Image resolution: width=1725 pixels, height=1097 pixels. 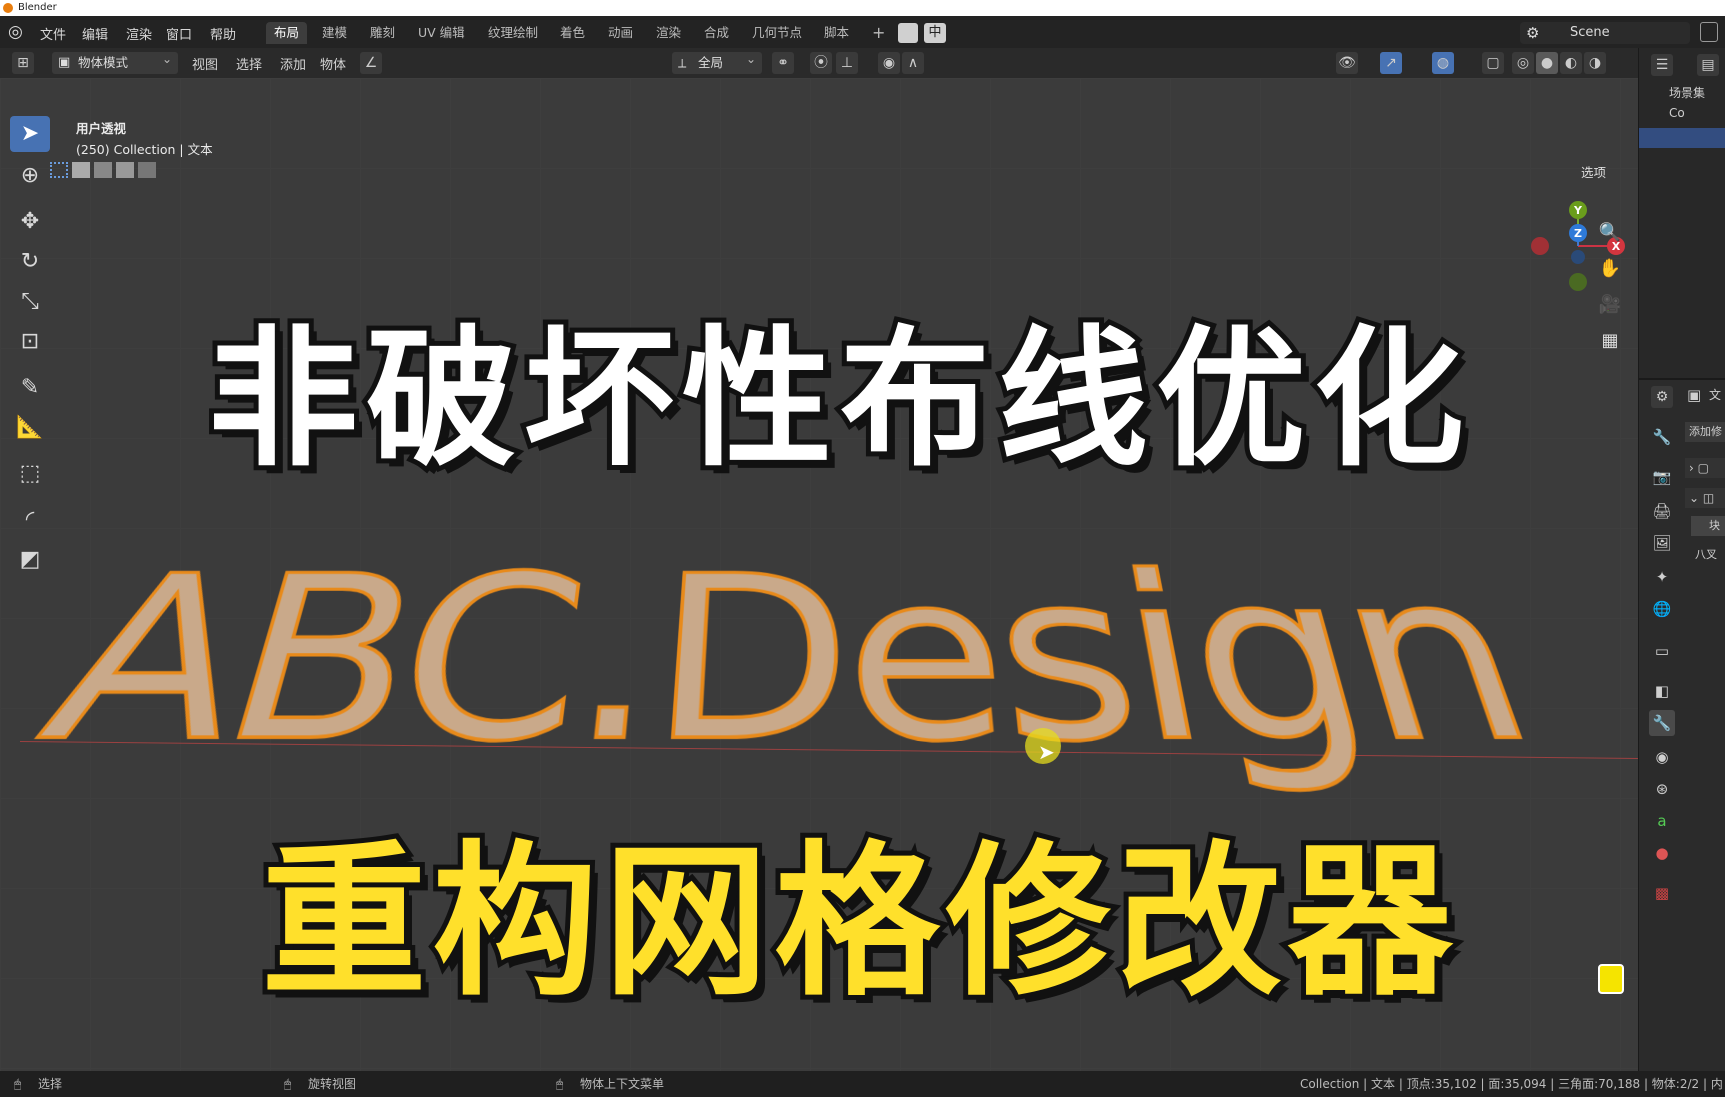 I want to click on camera-icon: 🎥, so click(x=1610, y=305).